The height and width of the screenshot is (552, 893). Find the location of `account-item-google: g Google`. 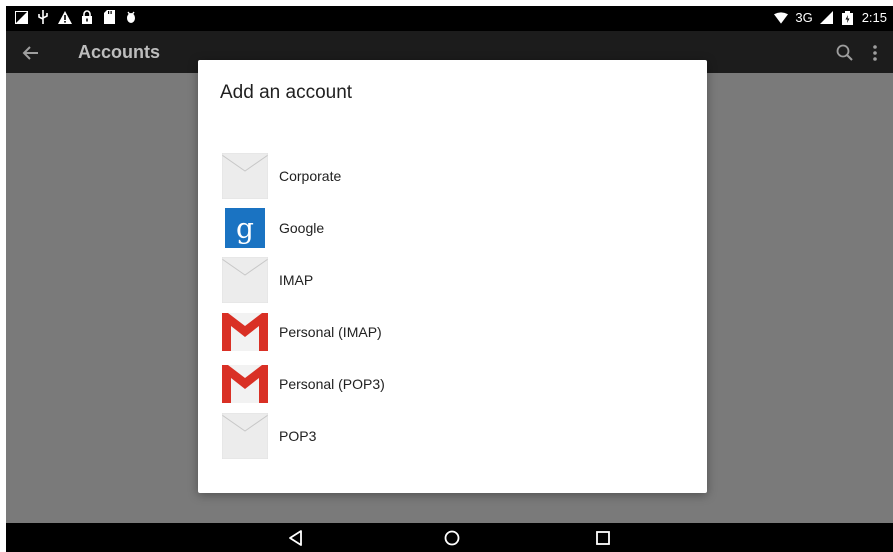

account-item-google: g Google is located at coordinates (452, 228).